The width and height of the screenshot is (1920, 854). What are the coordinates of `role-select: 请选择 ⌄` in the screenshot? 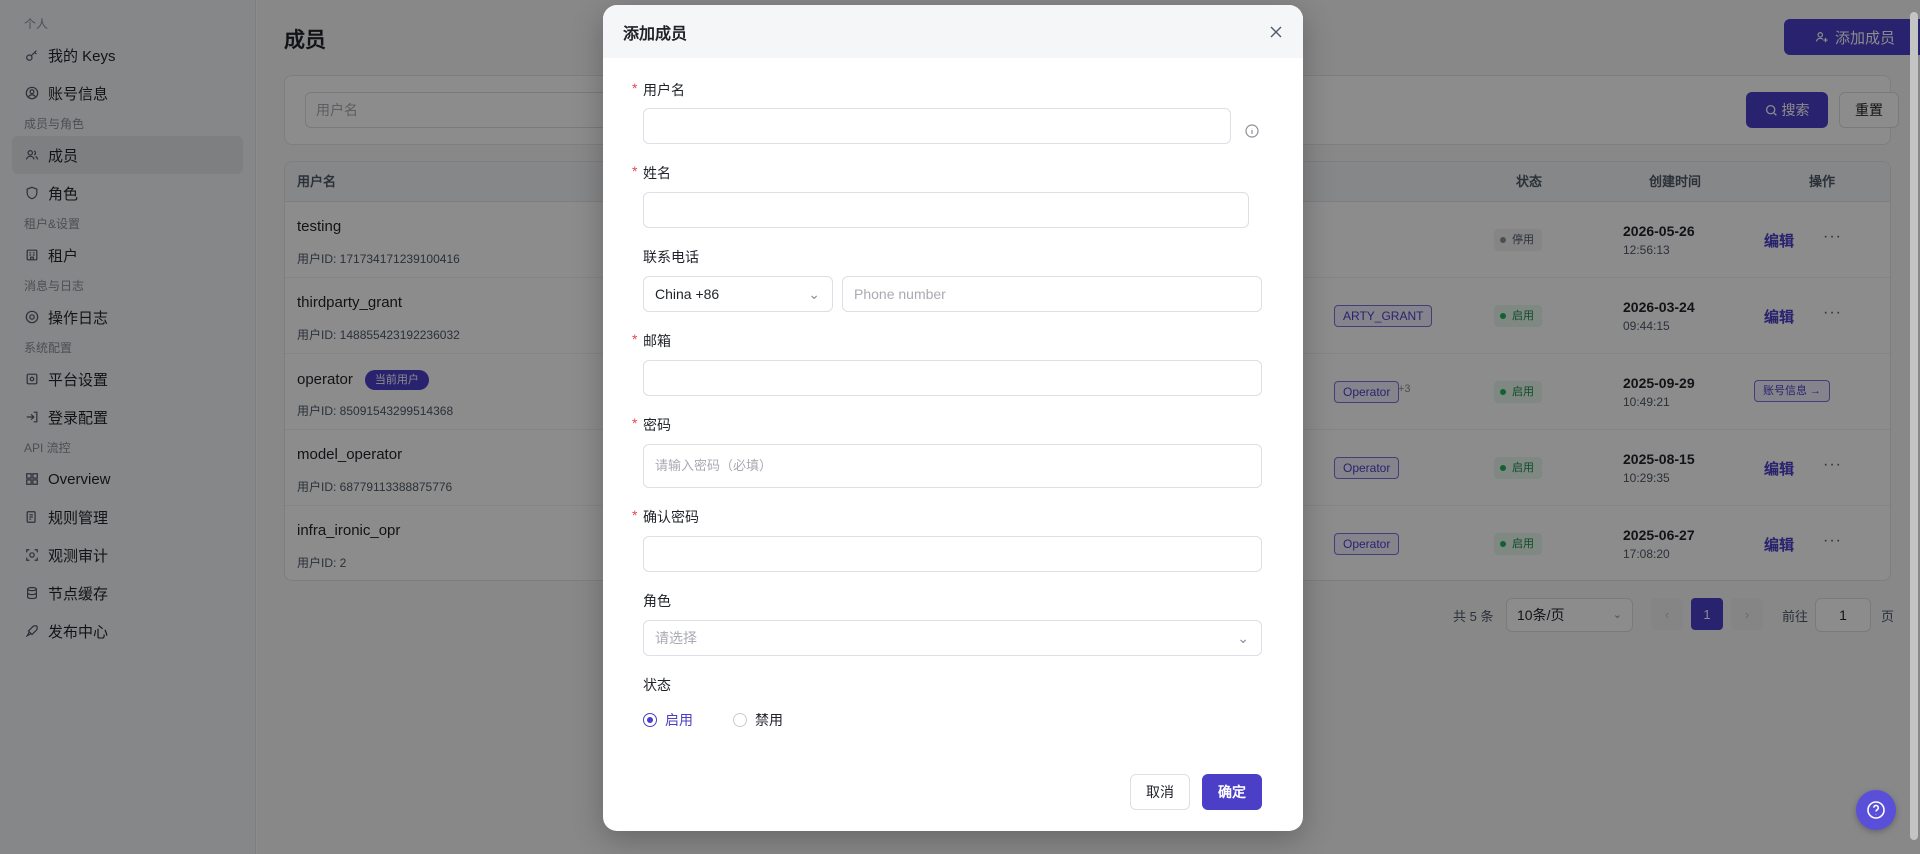 It's located at (952, 638).